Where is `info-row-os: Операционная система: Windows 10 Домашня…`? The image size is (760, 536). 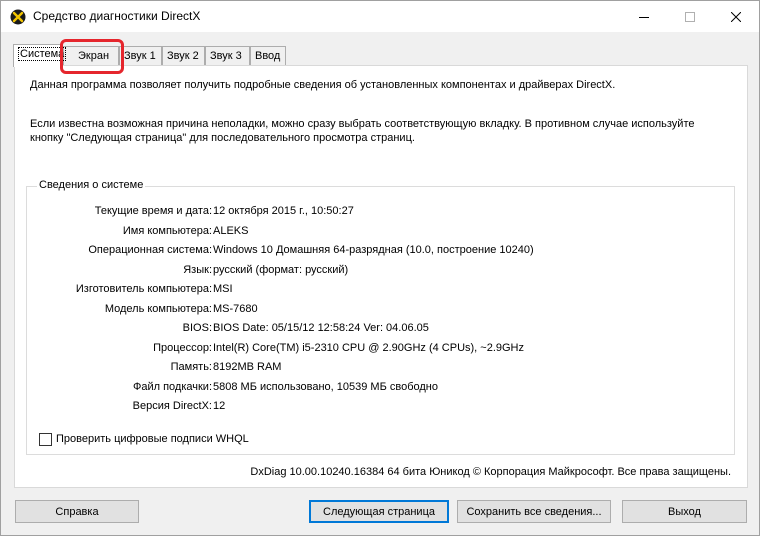 info-row-os: Операционная система: Windows 10 Домашня… is located at coordinates (377, 252).